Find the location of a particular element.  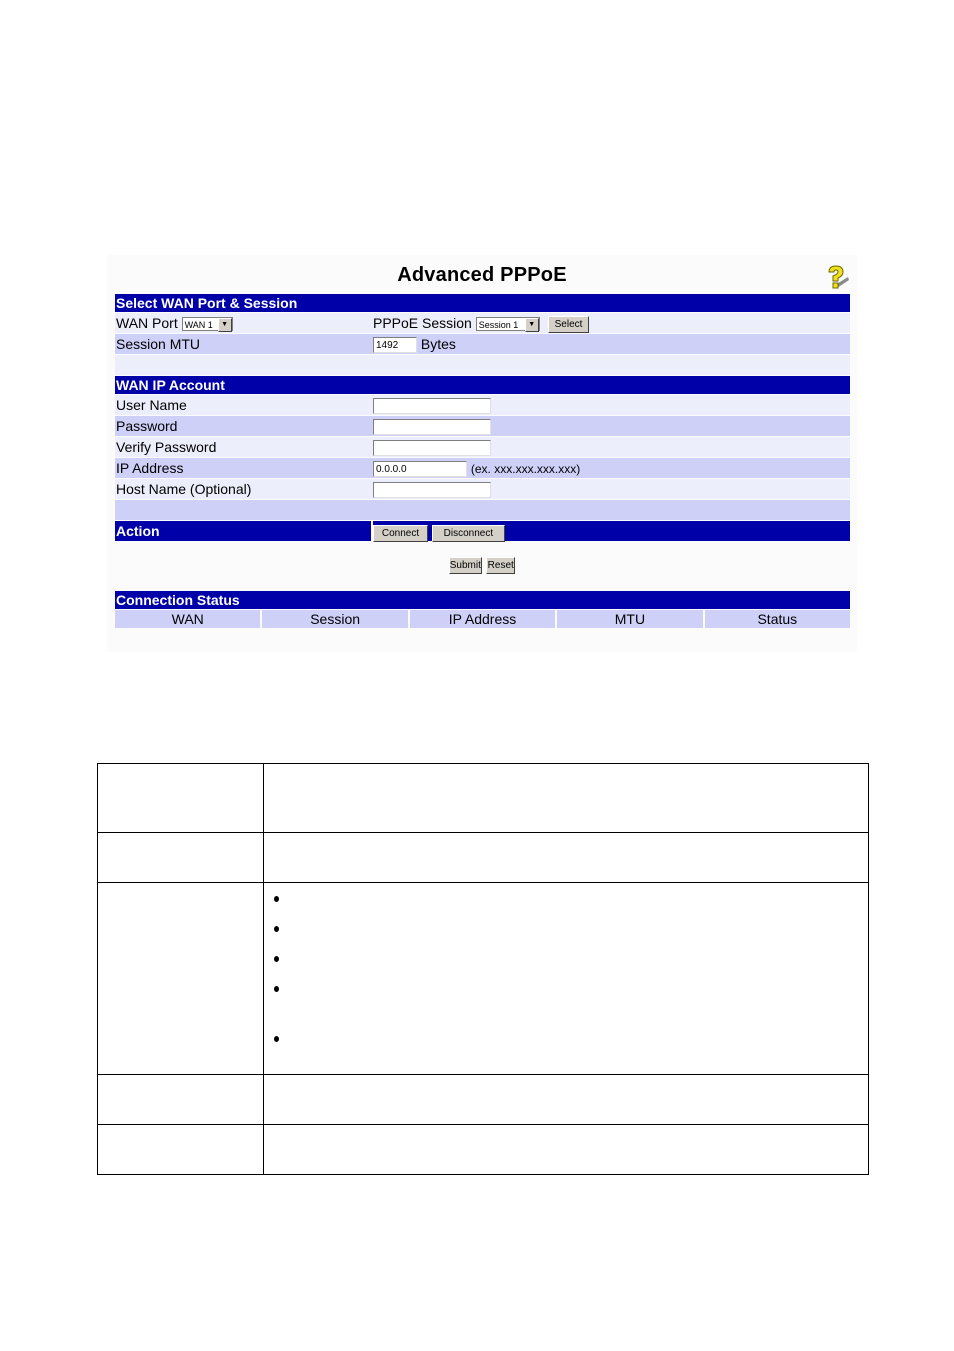

password-row: Password is located at coordinates (482, 425).